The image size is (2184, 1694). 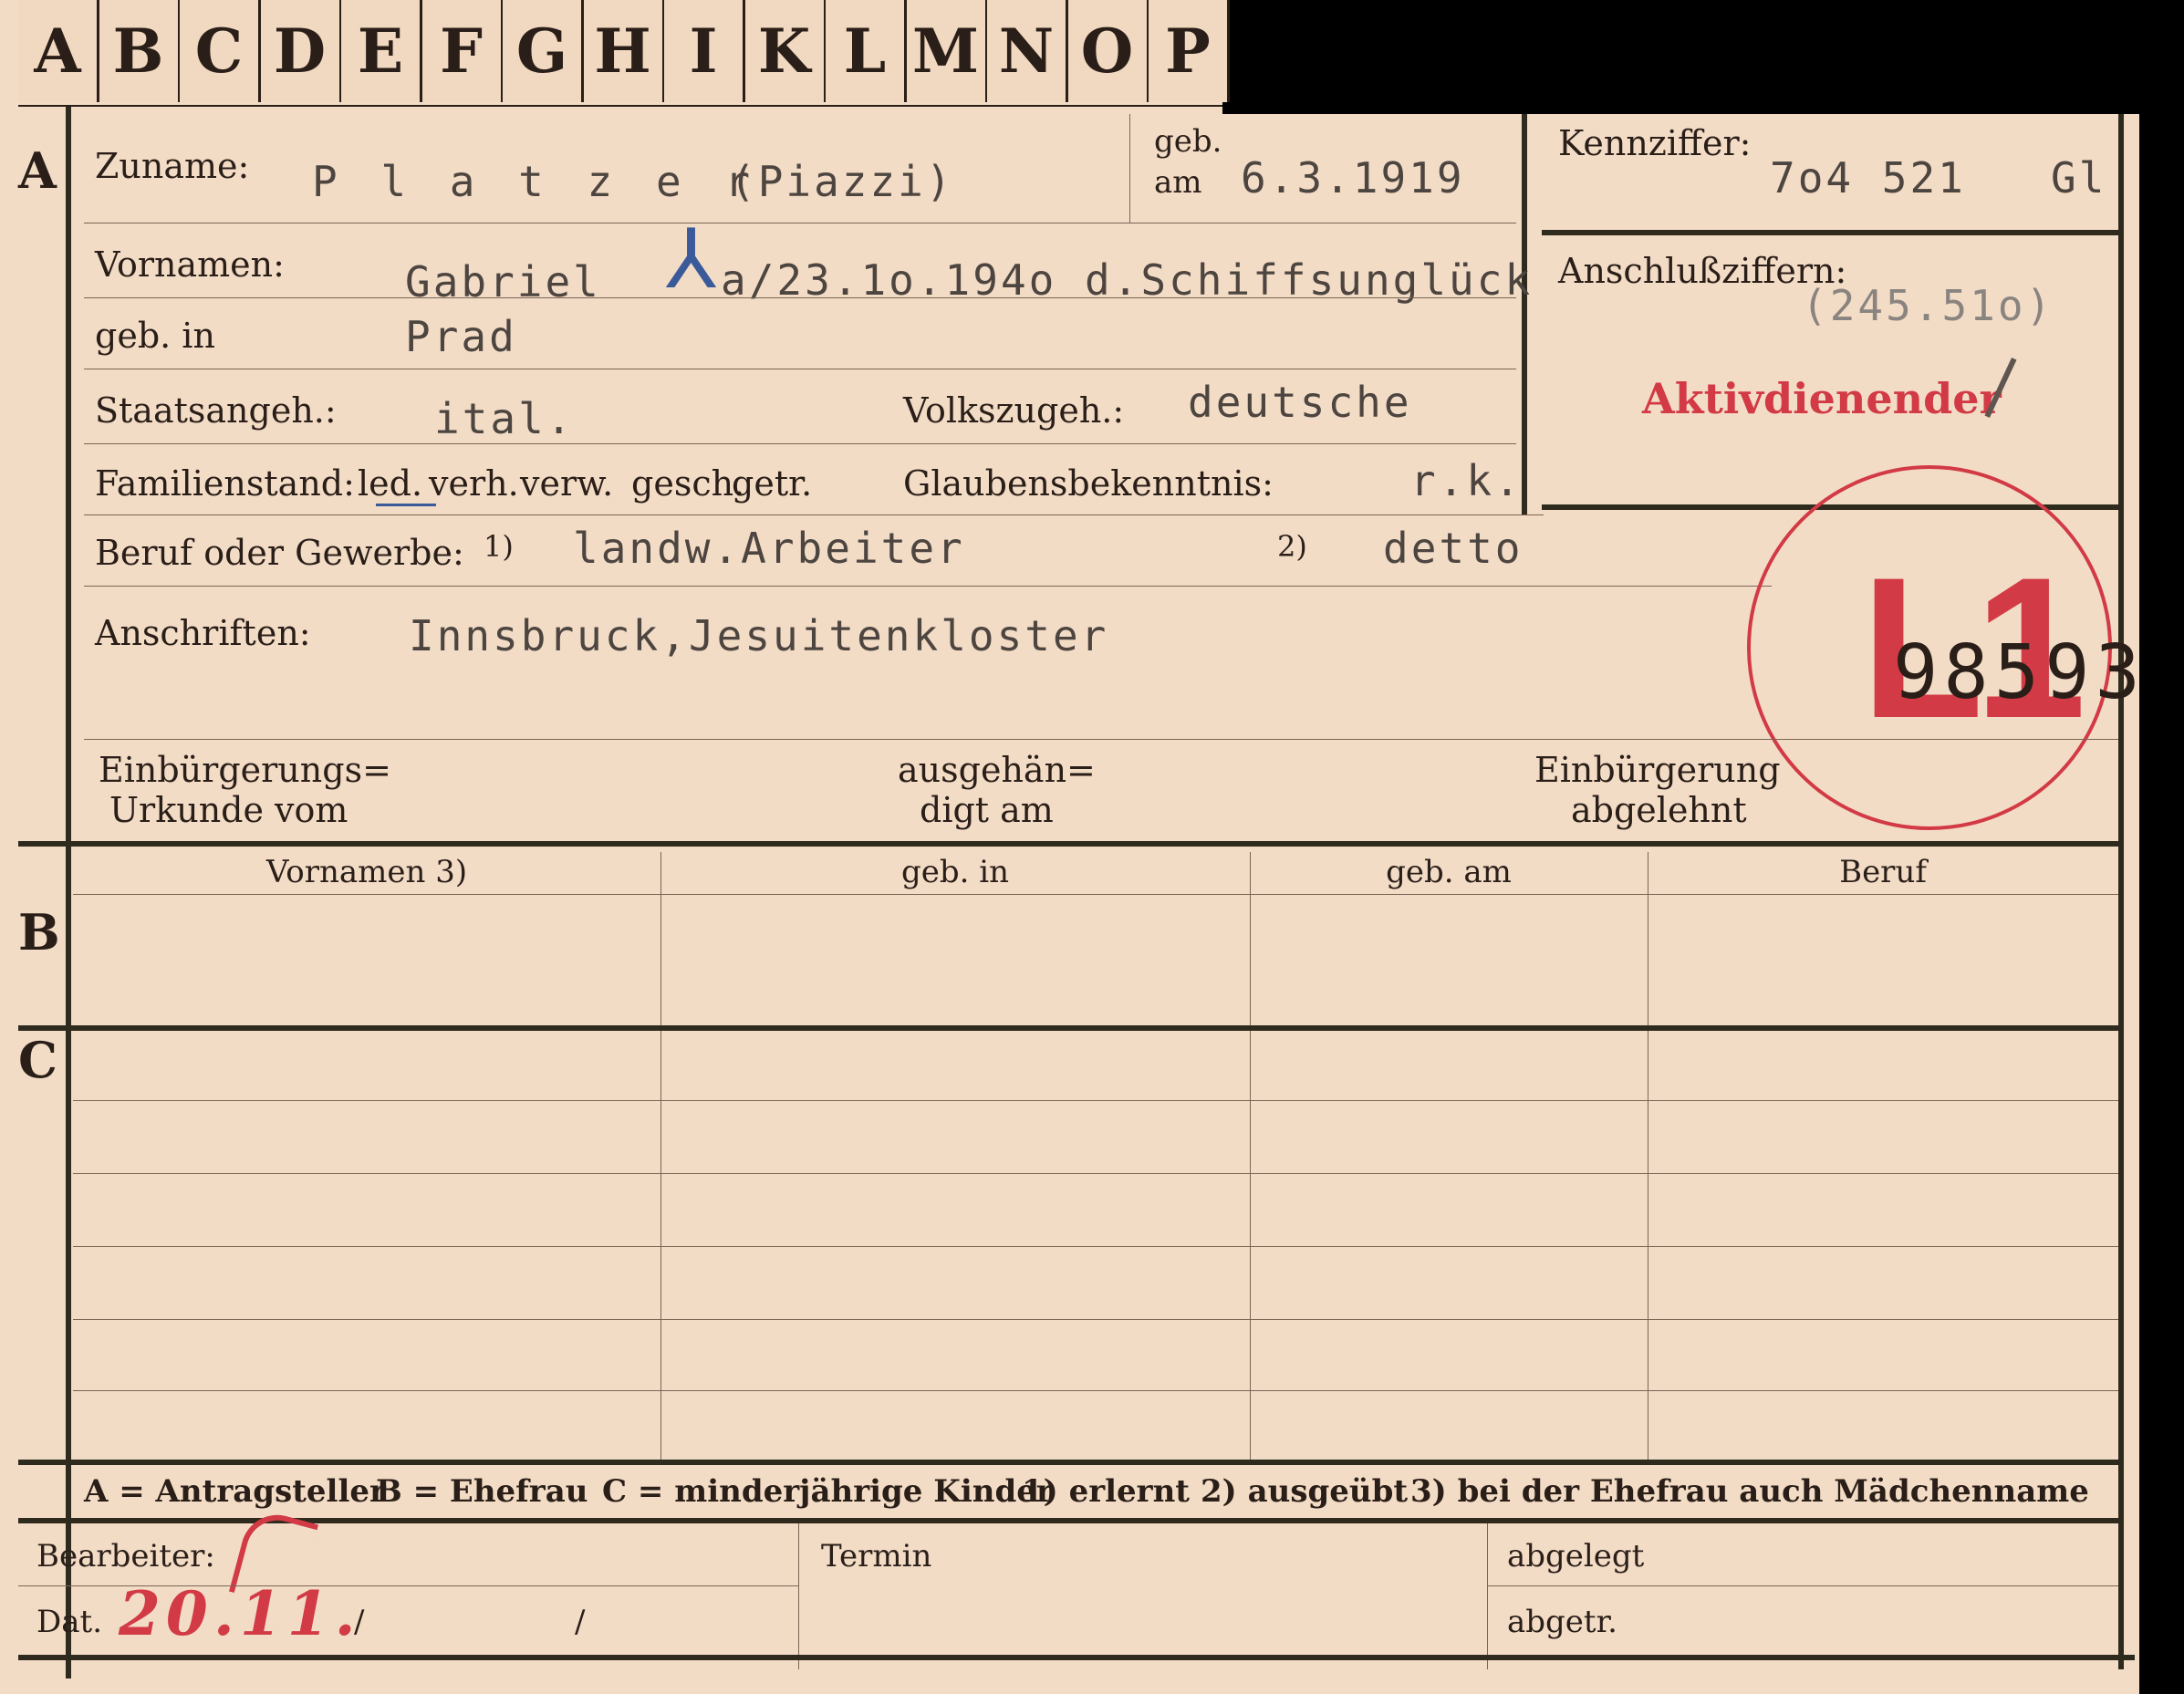 What do you see at coordinates (1106, 1492) in the screenshot?
I see `legend-note-1: 1) erlernt` at bounding box center [1106, 1492].